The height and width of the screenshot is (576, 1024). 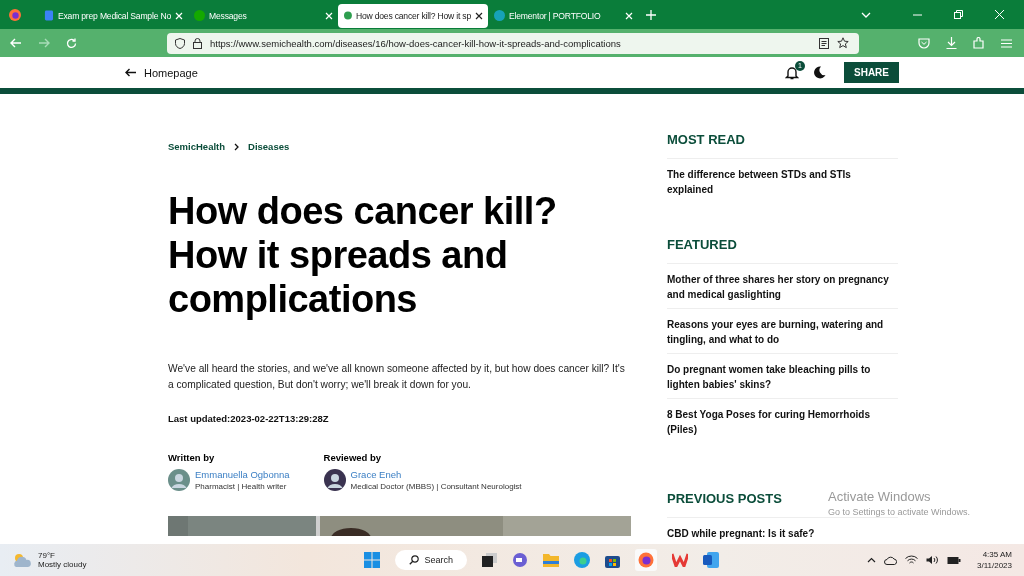 I want to click on chevron-down-icon, so click(x=866, y=14).